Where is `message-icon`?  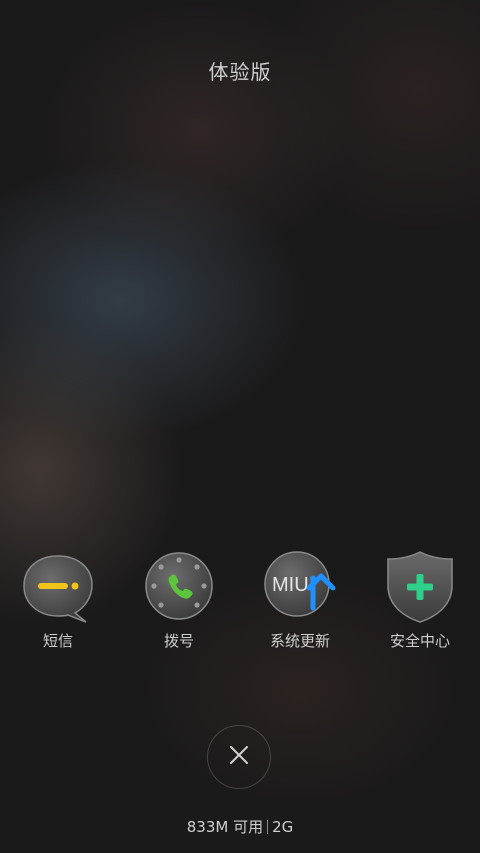 message-icon is located at coordinates (58, 586).